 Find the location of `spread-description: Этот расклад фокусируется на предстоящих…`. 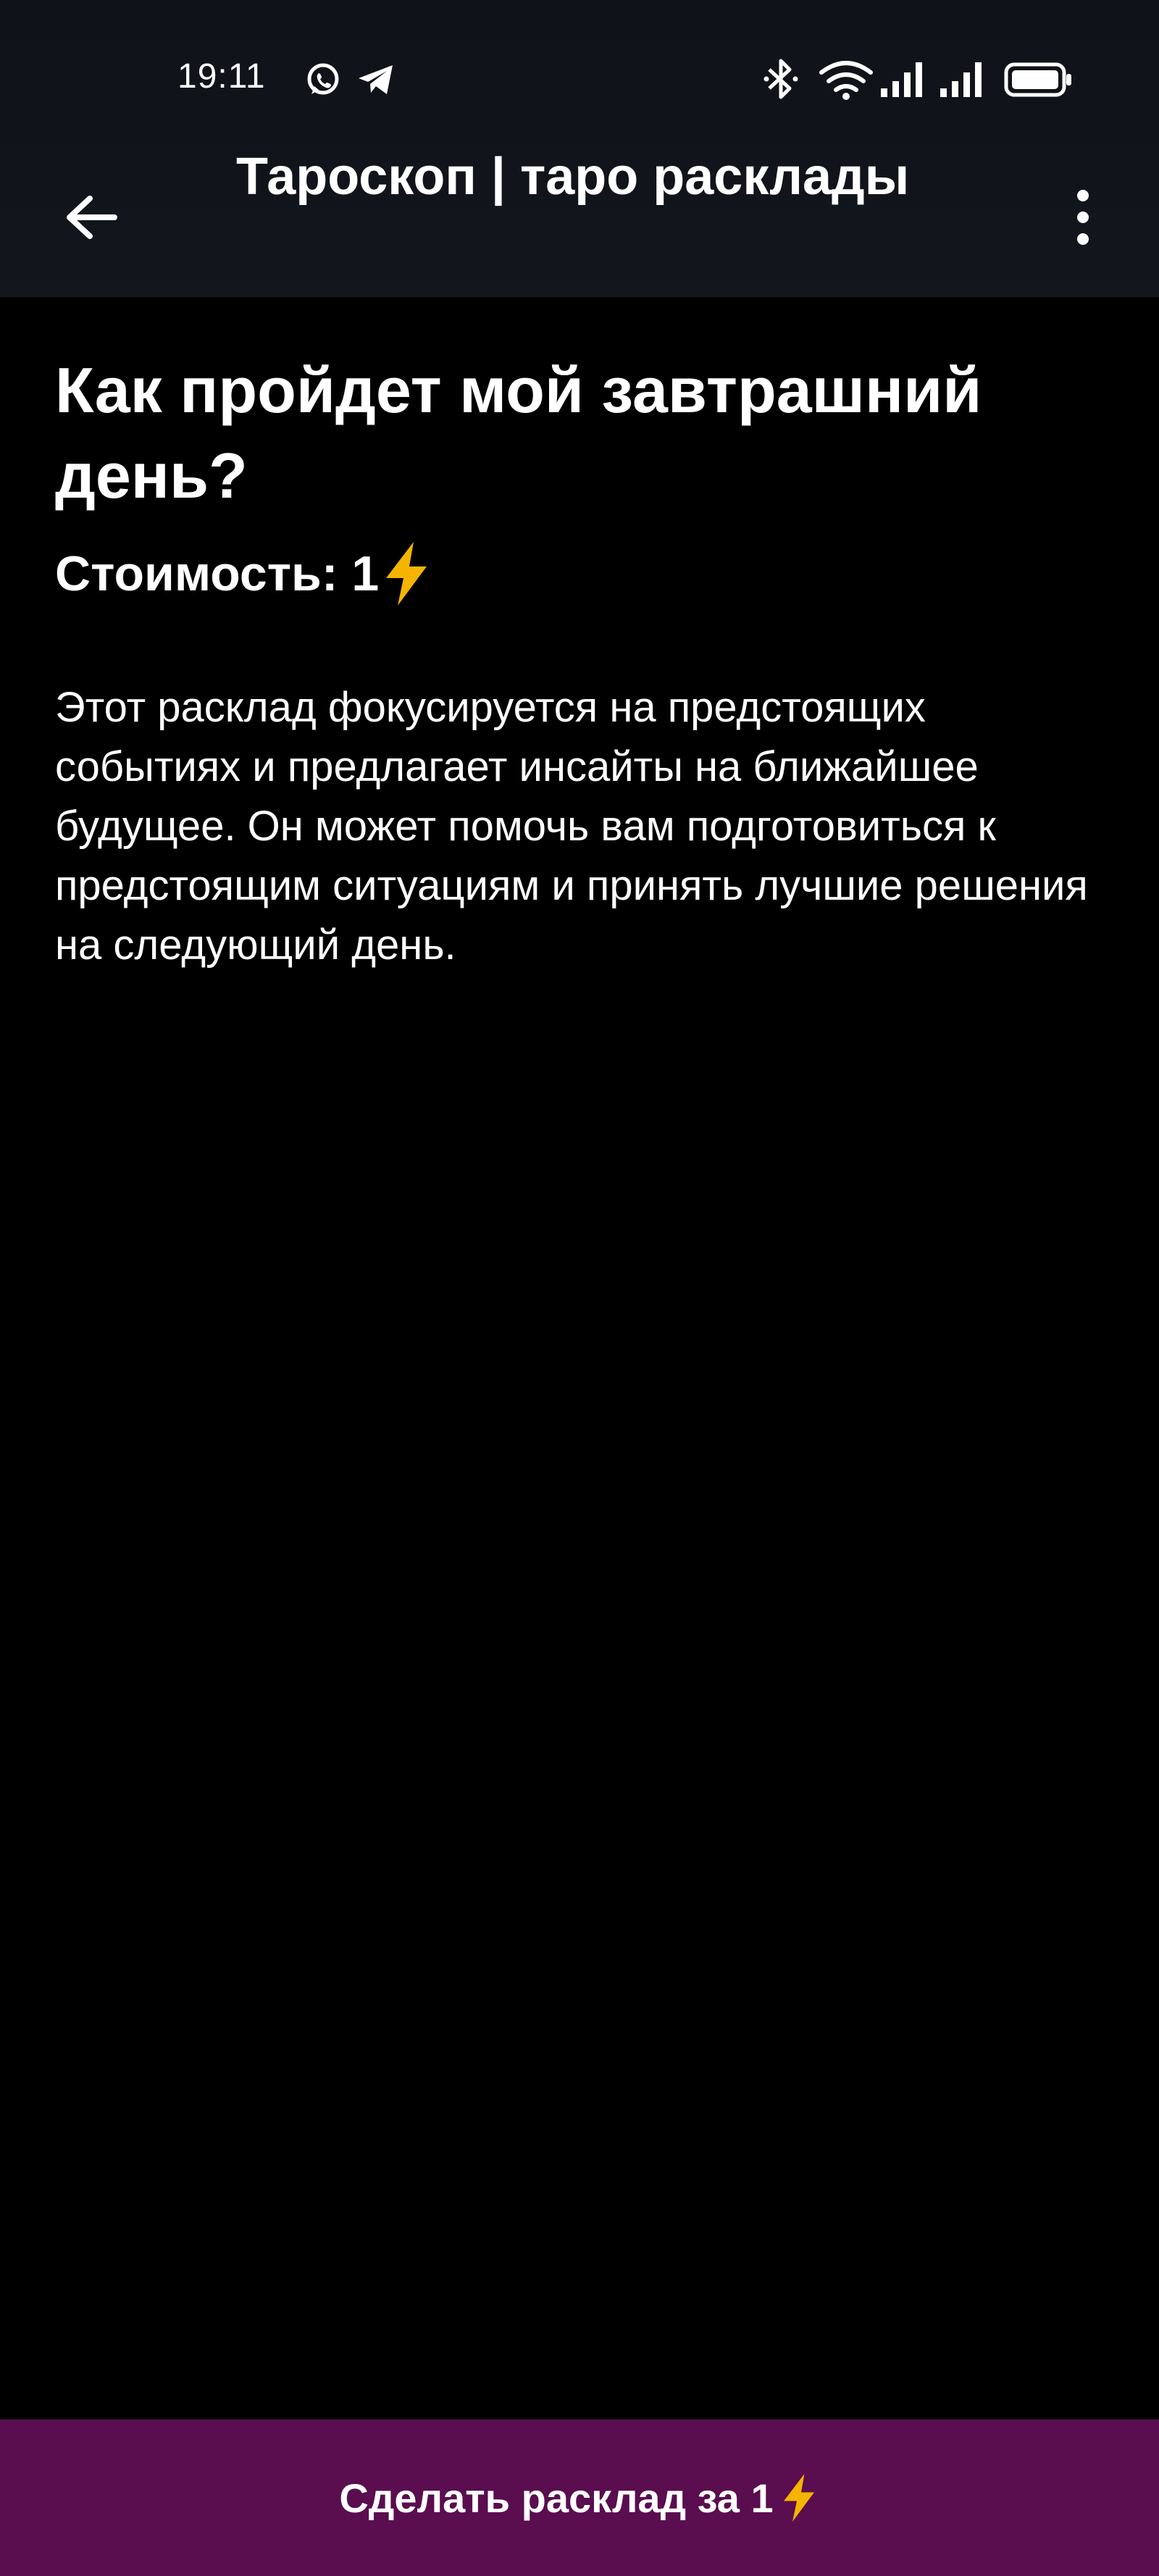

spread-description: Этот расклад фокусируется на предстоящих… is located at coordinates (571, 827).